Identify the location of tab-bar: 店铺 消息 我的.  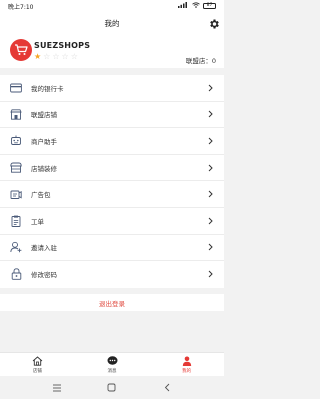
(112, 364).